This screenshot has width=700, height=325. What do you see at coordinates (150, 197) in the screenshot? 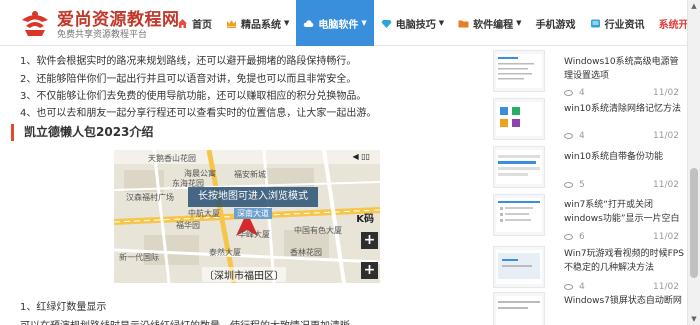
I see `map-label: 汉森福村广场` at bounding box center [150, 197].